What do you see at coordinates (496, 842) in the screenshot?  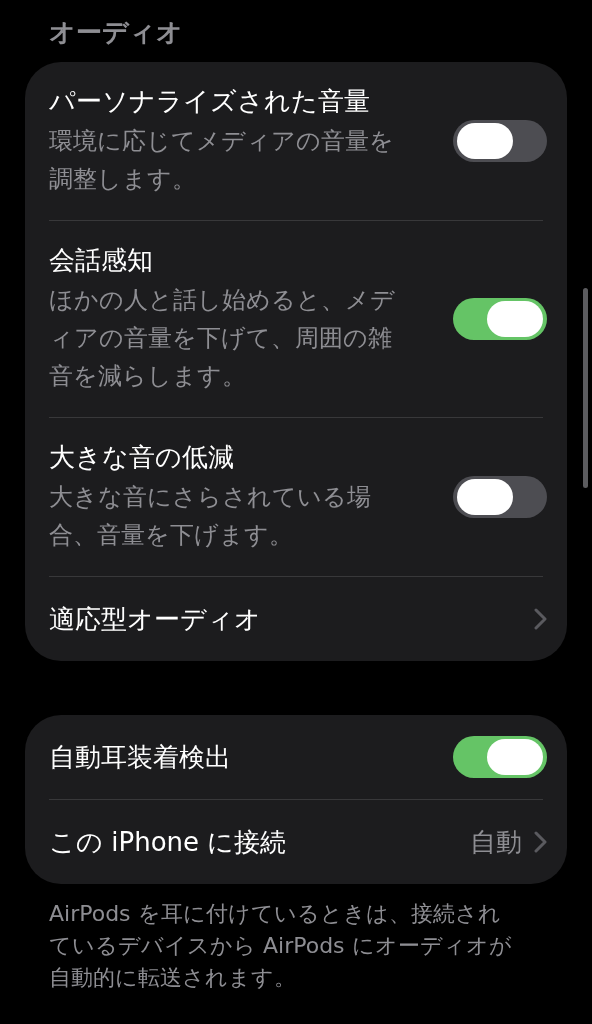 I see `row-value: 自動` at bounding box center [496, 842].